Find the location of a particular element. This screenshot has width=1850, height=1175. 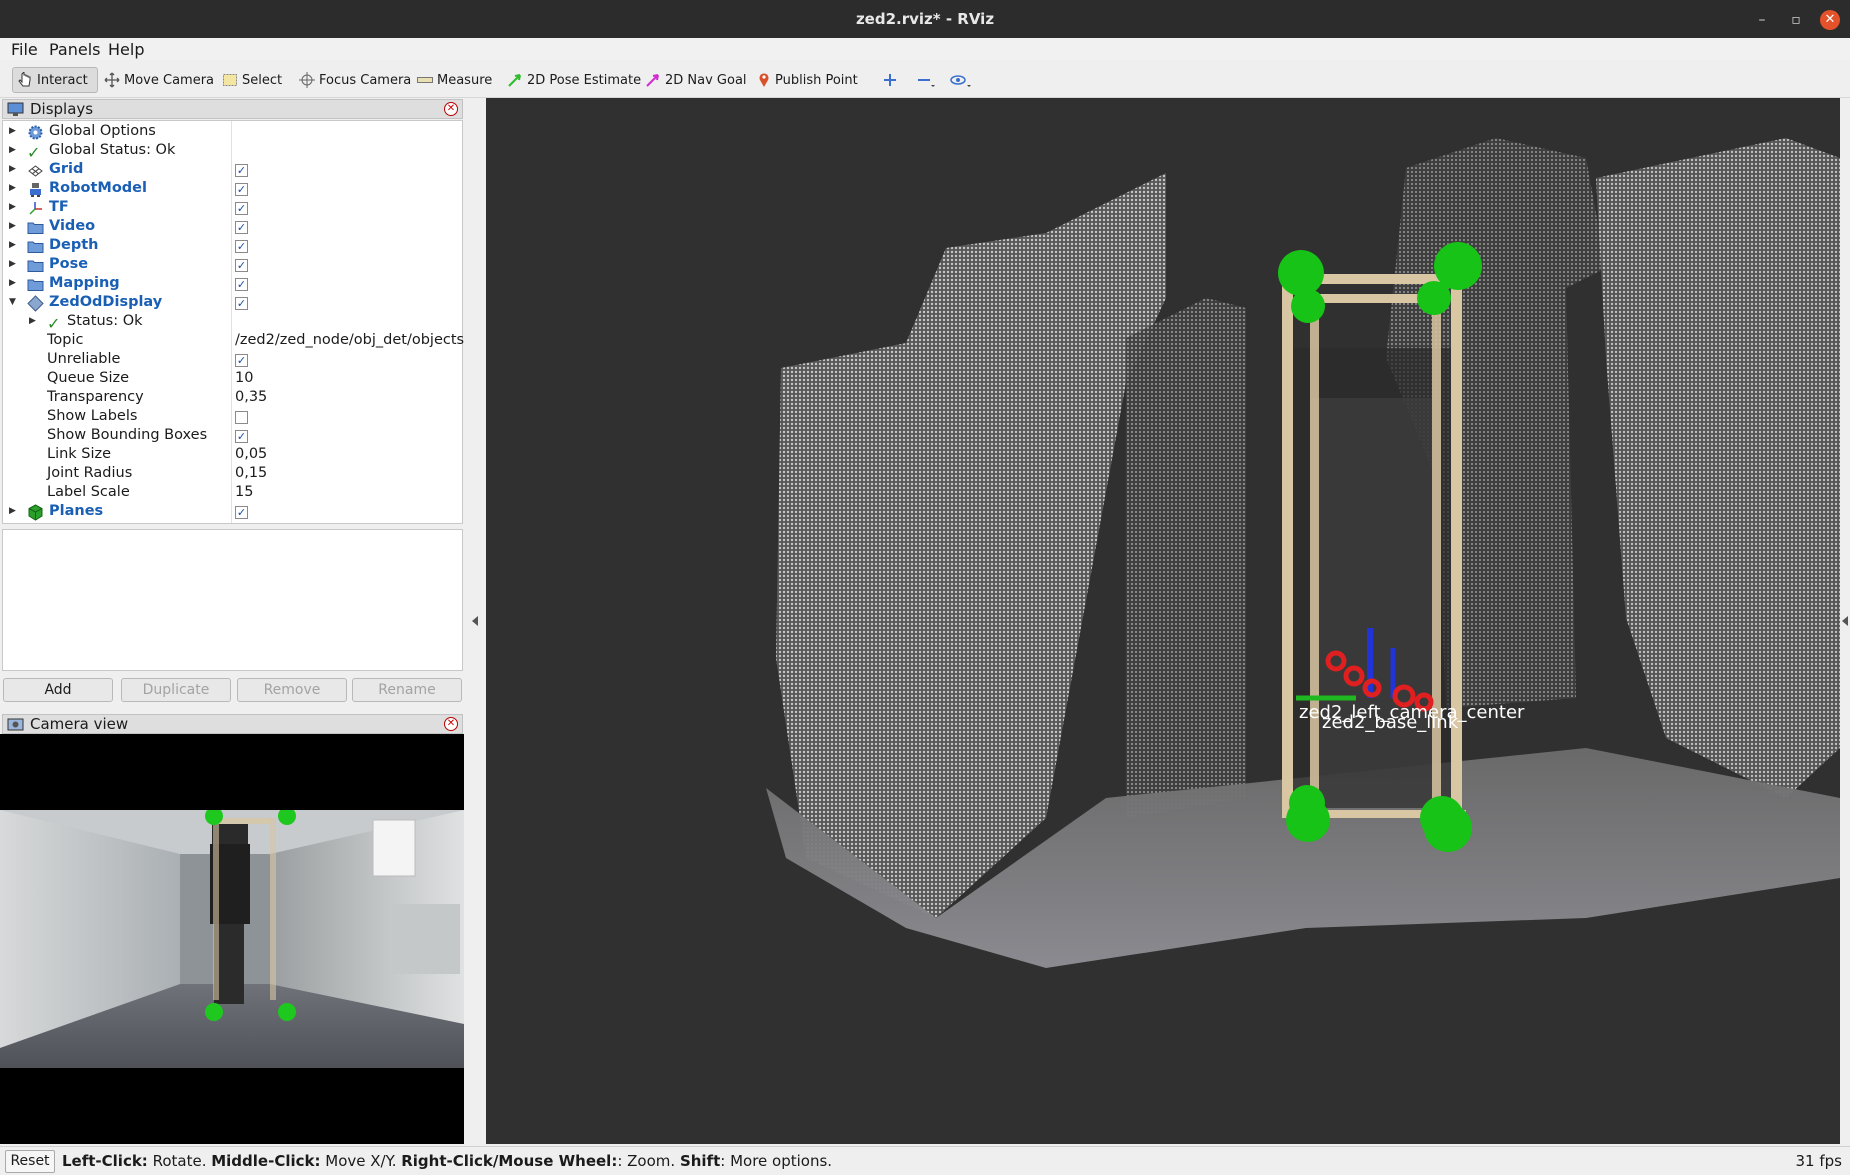

rename-display-button: Rename is located at coordinates (407, 690).